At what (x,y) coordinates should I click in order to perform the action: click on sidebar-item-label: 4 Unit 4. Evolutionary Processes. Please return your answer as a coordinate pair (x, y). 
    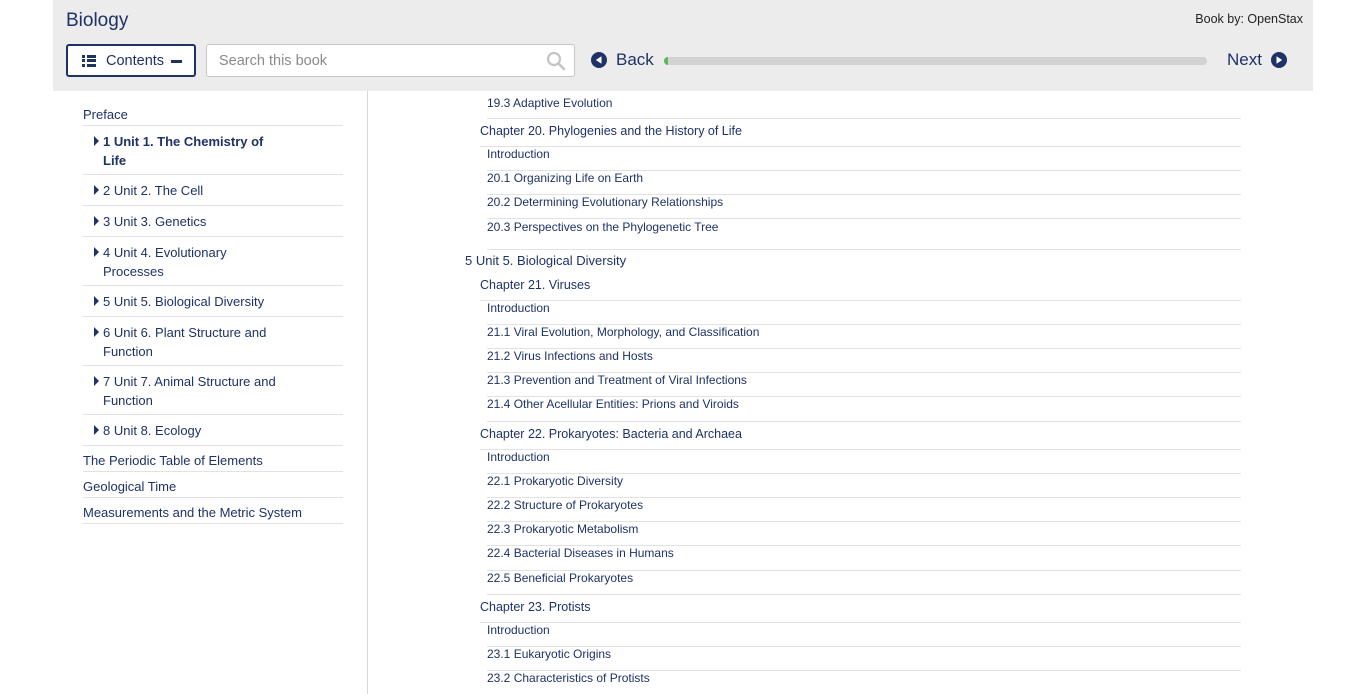
    Looking at the image, I should click on (165, 262).